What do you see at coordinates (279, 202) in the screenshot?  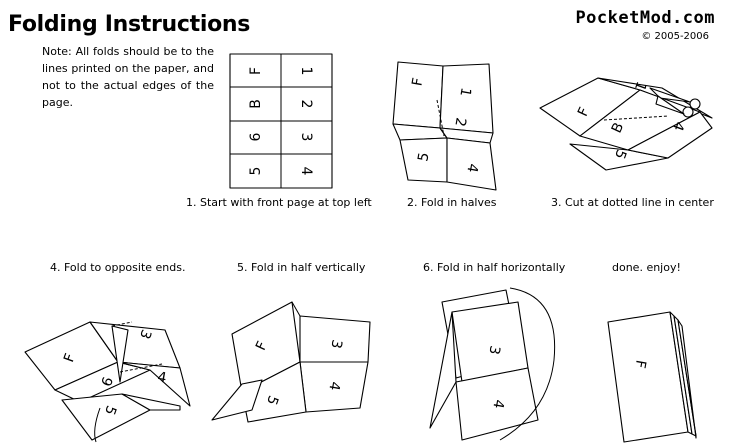 I see `step-1-caption: 1. Start with front page at top left` at bounding box center [279, 202].